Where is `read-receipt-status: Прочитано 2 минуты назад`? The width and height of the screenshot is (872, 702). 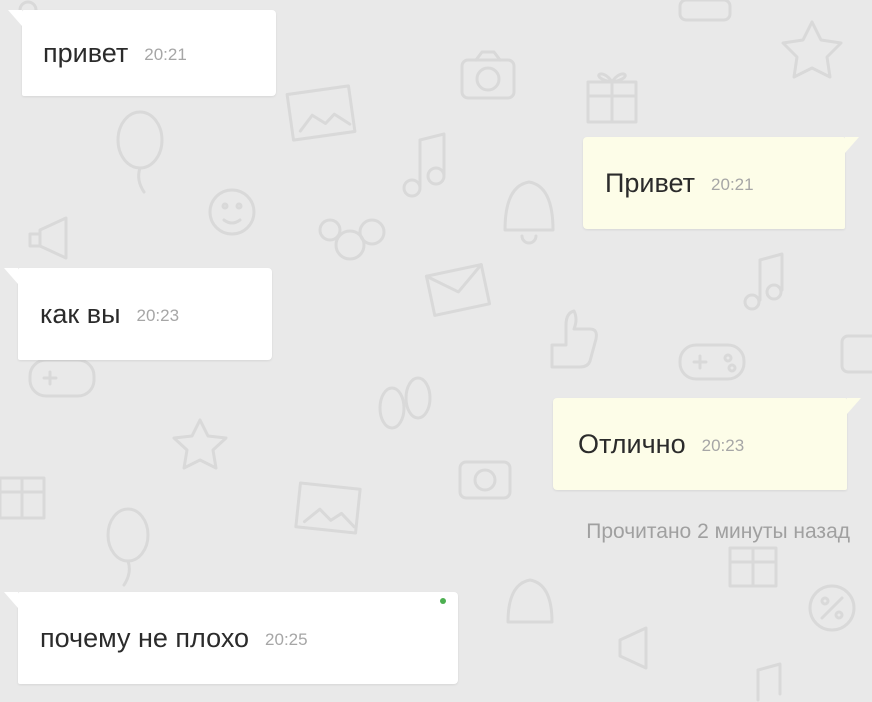
read-receipt-status: Прочитано 2 минуты назад is located at coordinates (718, 531).